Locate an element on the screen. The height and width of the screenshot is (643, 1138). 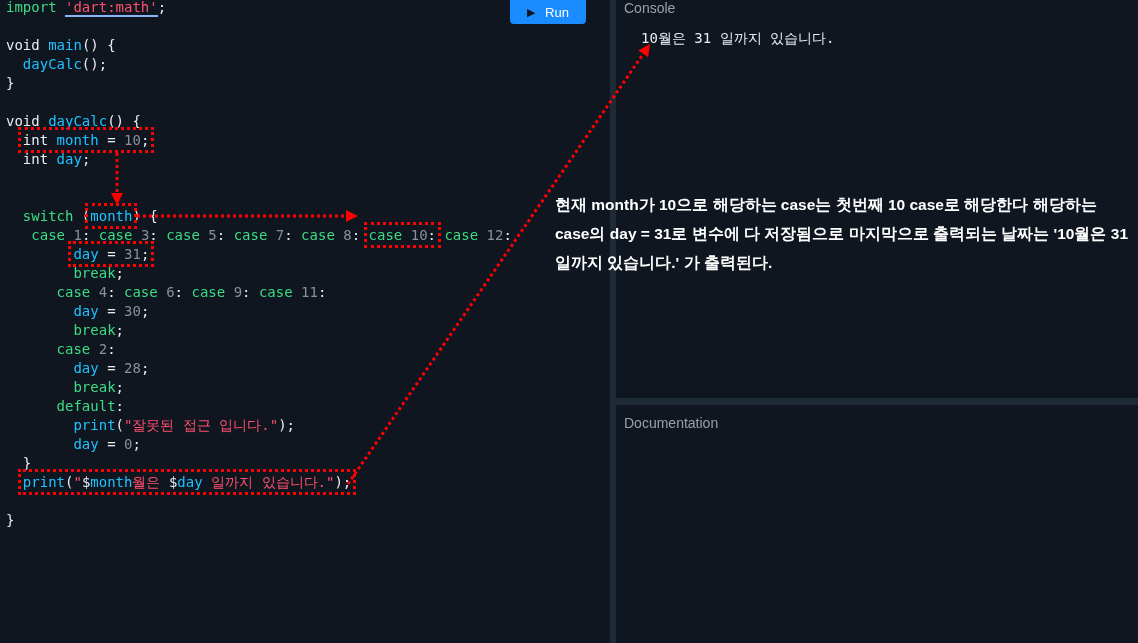
code-line: default: is located at coordinates (89, 406).